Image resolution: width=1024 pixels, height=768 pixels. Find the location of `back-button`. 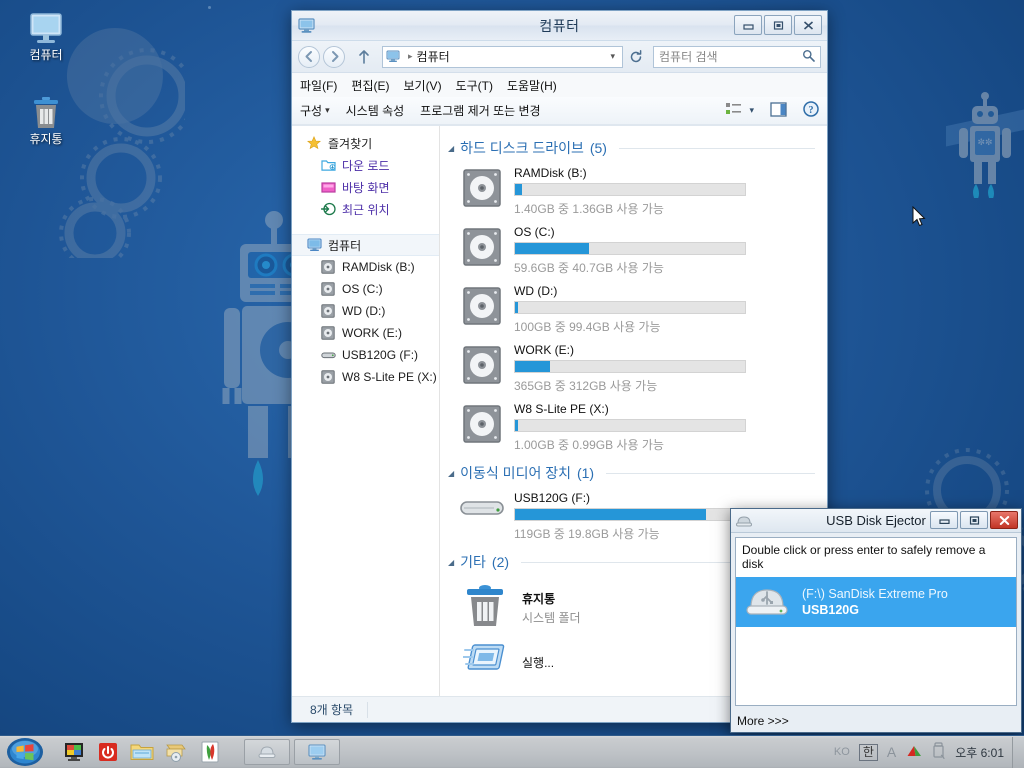

back-button is located at coordinates (309, 56).